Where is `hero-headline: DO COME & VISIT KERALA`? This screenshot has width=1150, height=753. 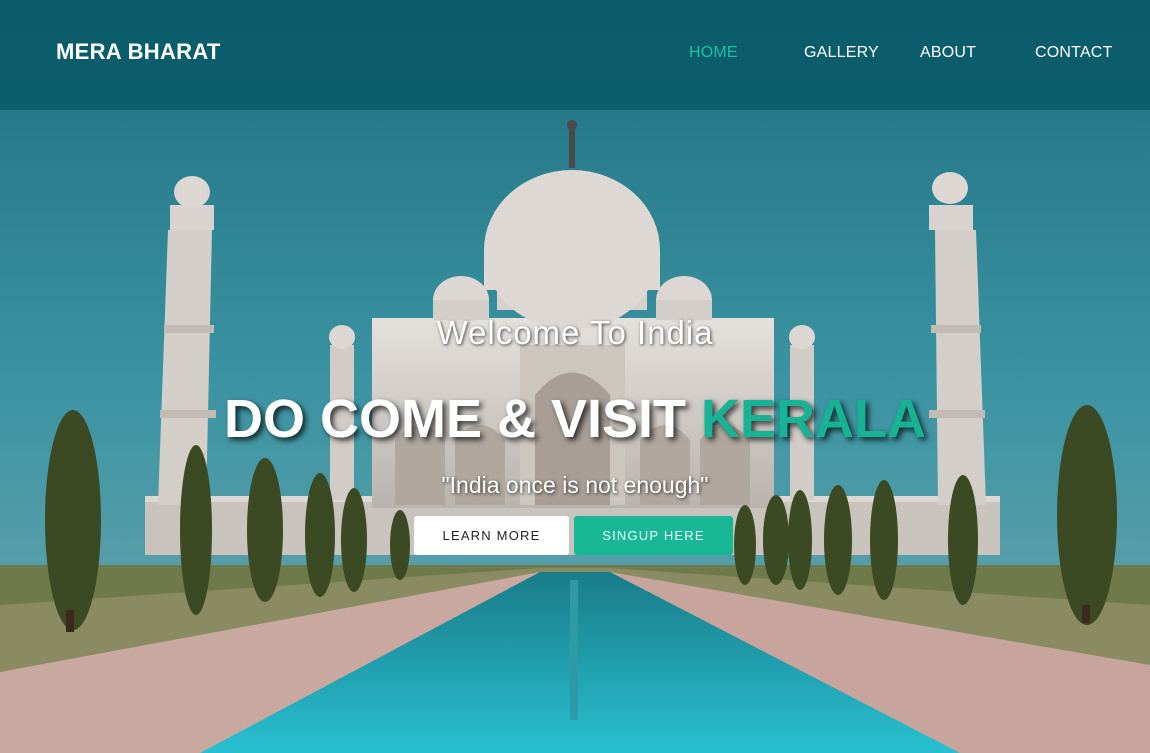 hero-headline: DO COME & VISIT KERALA is located at coordinates (575, 419).